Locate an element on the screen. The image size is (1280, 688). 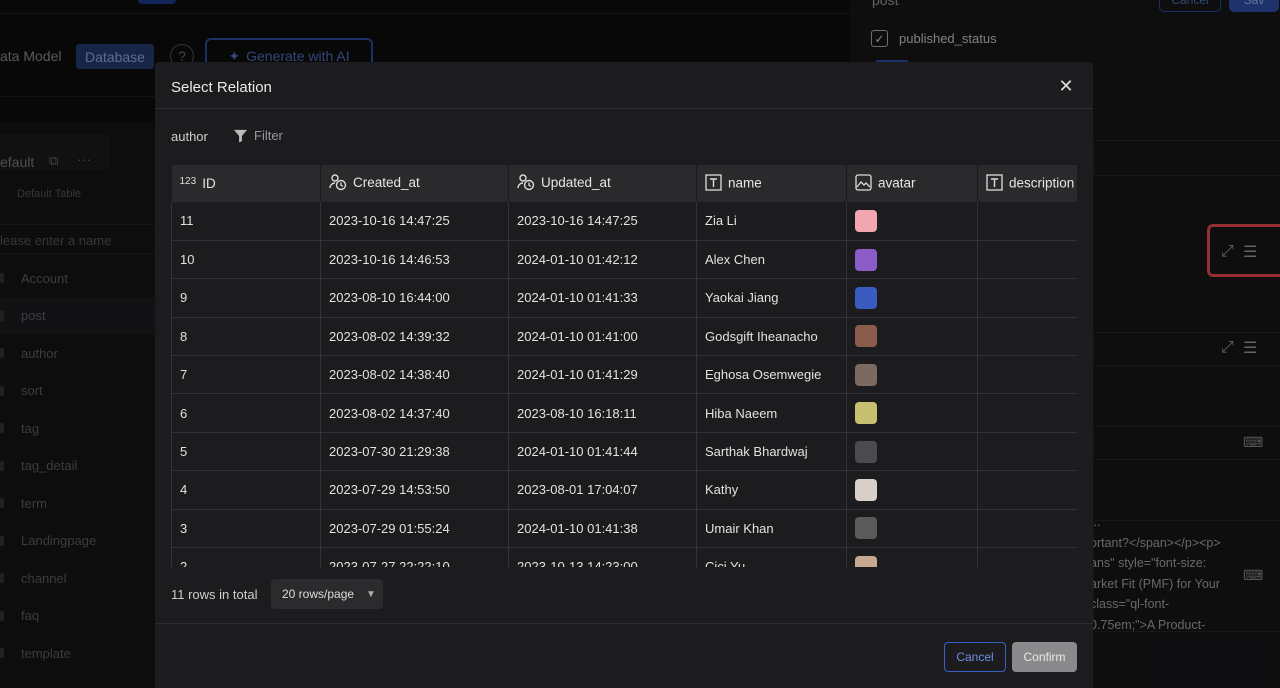
cell-updated: 2023-10-13 14:23:00 is located at coordinates (602, 557).